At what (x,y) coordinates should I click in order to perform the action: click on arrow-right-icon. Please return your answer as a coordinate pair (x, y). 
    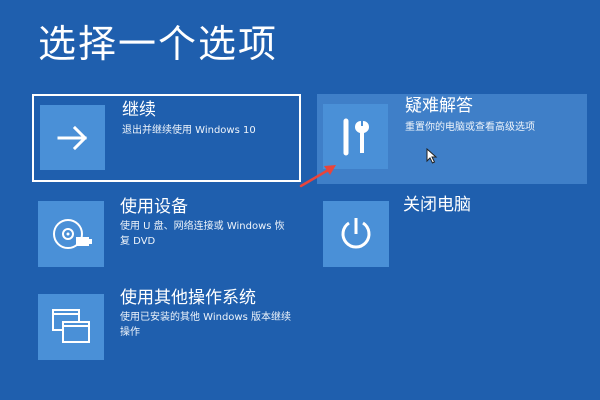
    Looking at the image, I should click on (72, 137).